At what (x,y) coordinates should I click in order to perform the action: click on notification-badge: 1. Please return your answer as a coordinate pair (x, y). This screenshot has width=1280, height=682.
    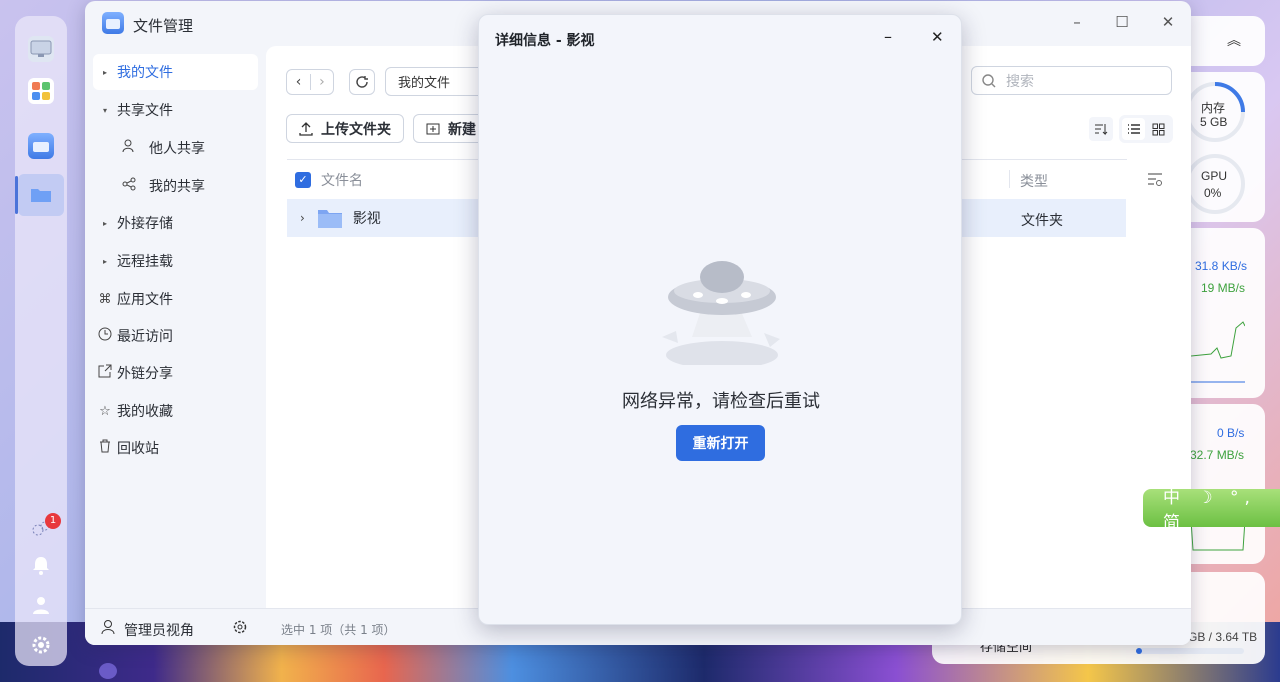
    Looking at the image, I should click on (53, 521).